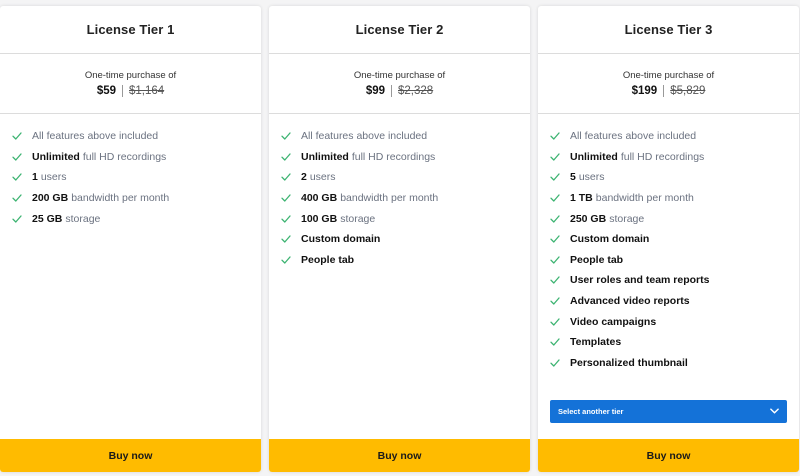 This screenshot has width=800, height=476. I want to click on feature-highlight: Templates, so click(596, 342).